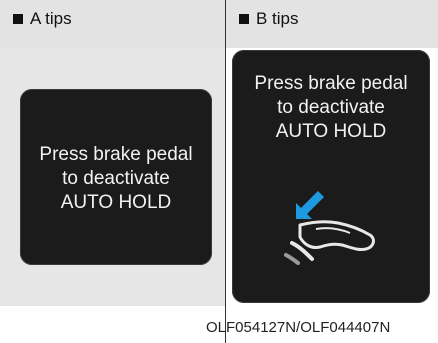 This screenshot has height=343, width=438. What do you see at coordinates (310, 205) in the screenshot?
I see `arrow-icon` at bounding box center [310, 205].